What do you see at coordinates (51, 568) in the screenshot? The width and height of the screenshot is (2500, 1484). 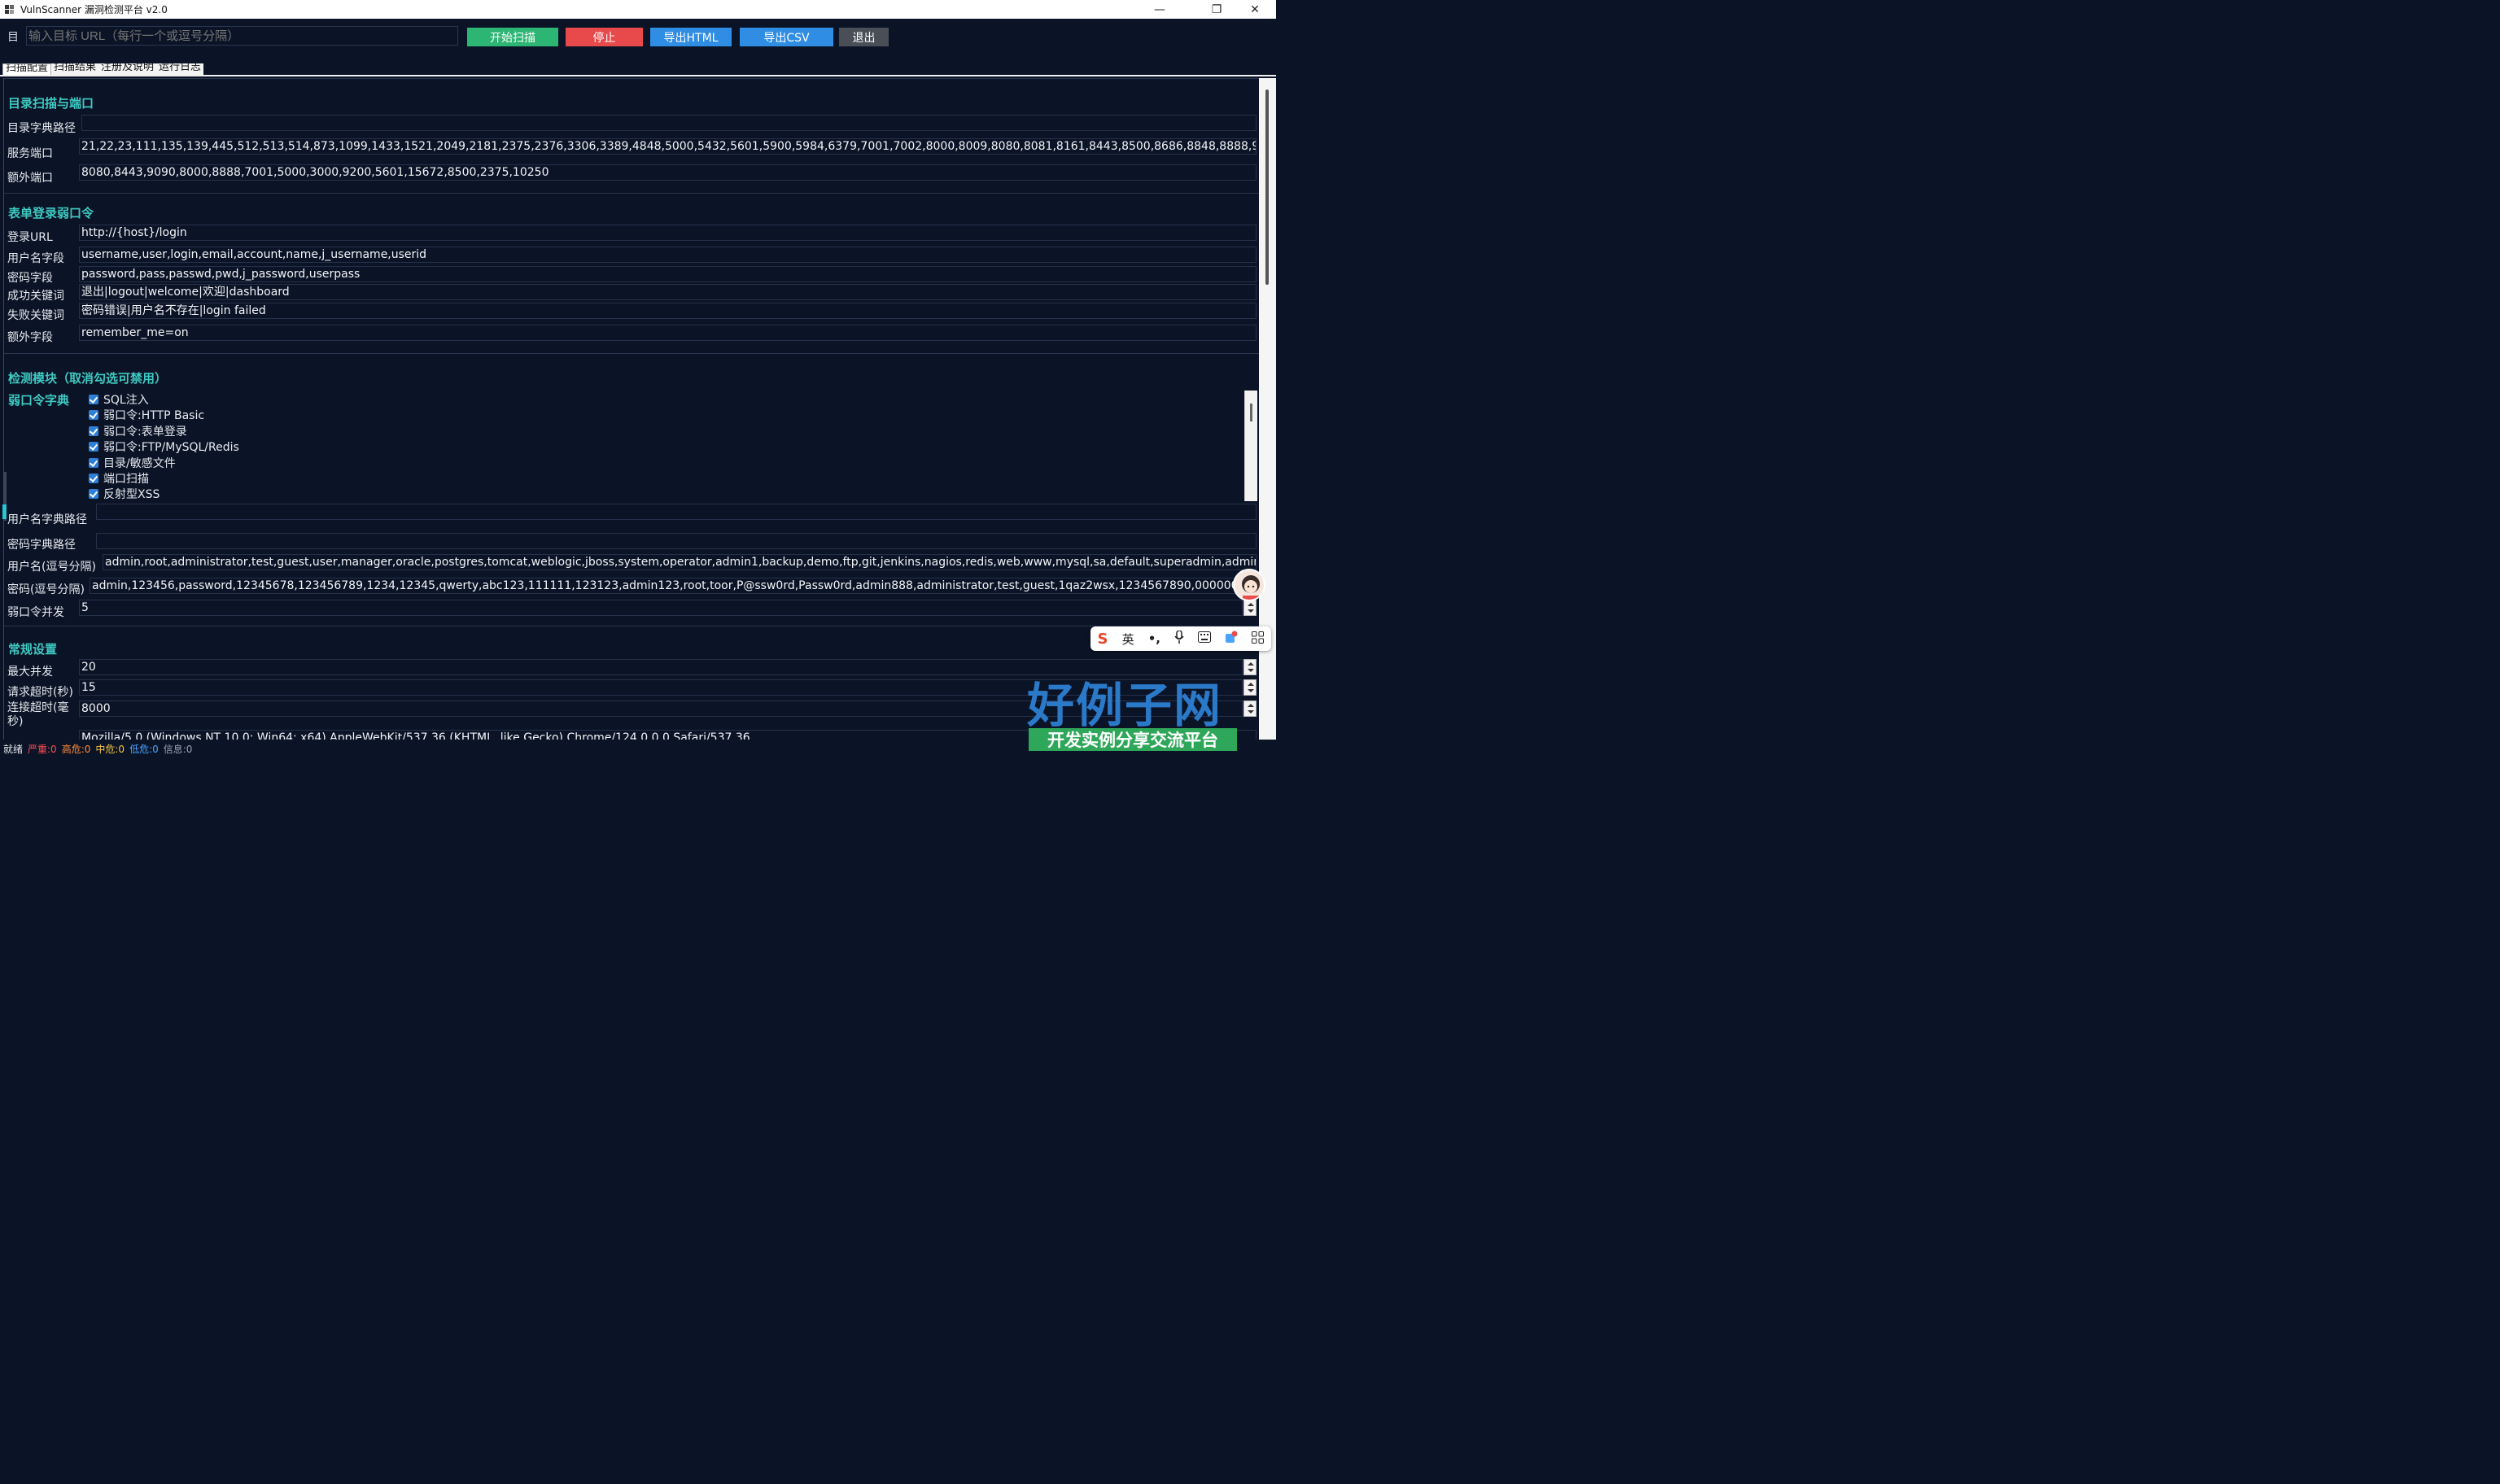 I see `usernames-label: 用户名(逗号分隔)` at bounding box center [51, 568].